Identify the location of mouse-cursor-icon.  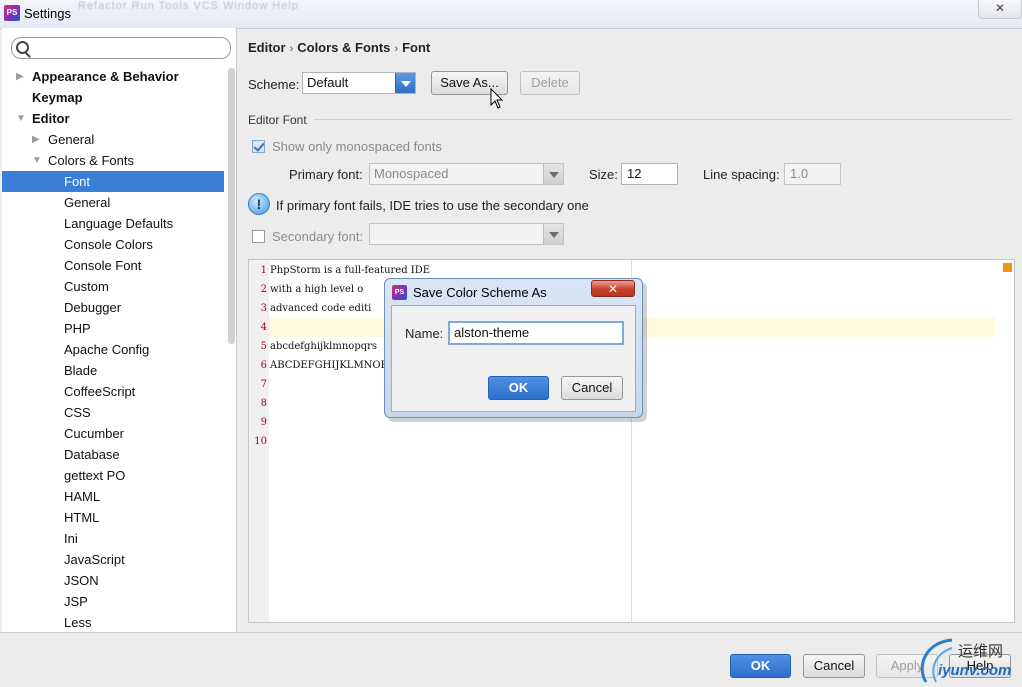
(497, 98).